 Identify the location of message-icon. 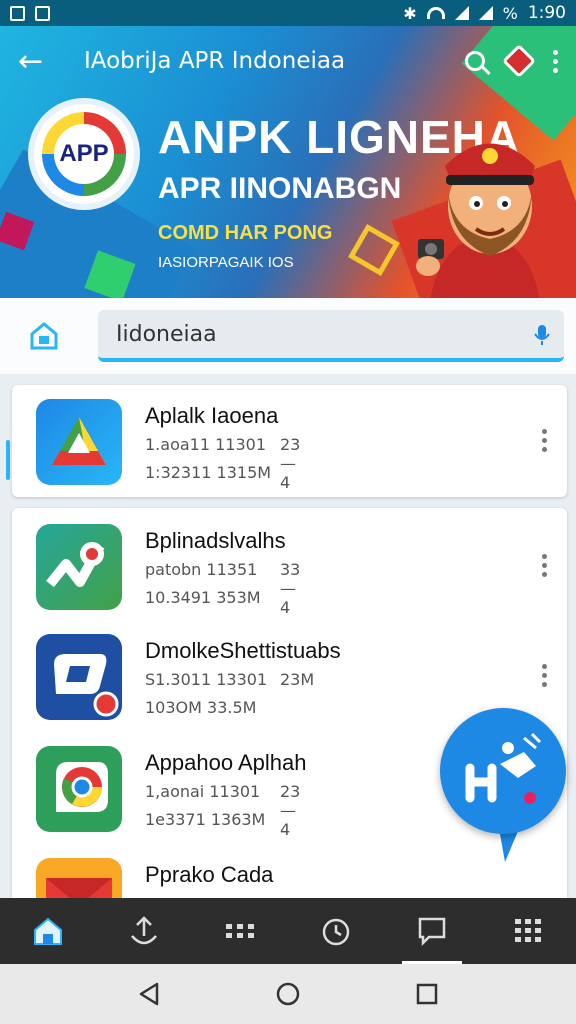
(432, 931).